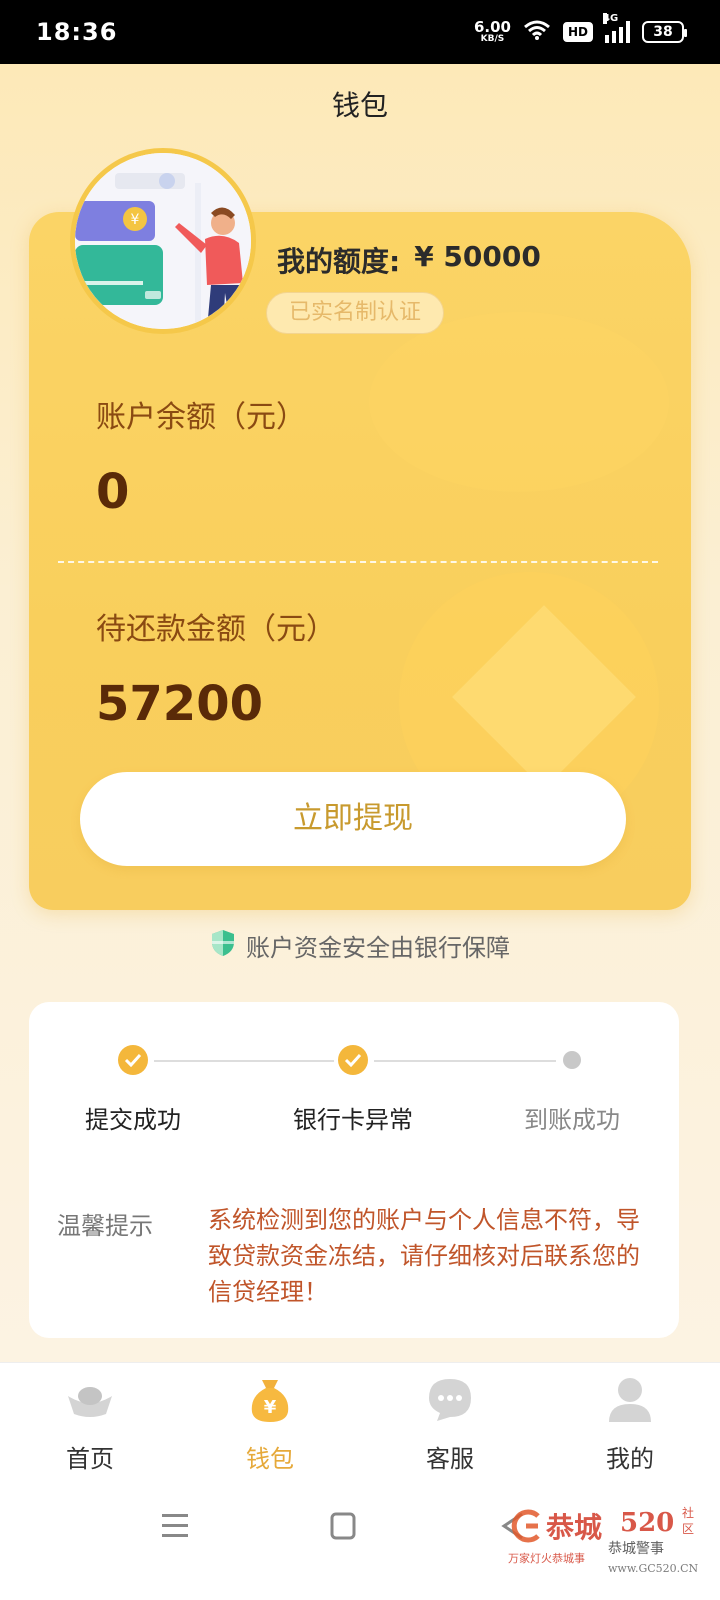  I want to click on balance-value: 0, so click(113, 492).